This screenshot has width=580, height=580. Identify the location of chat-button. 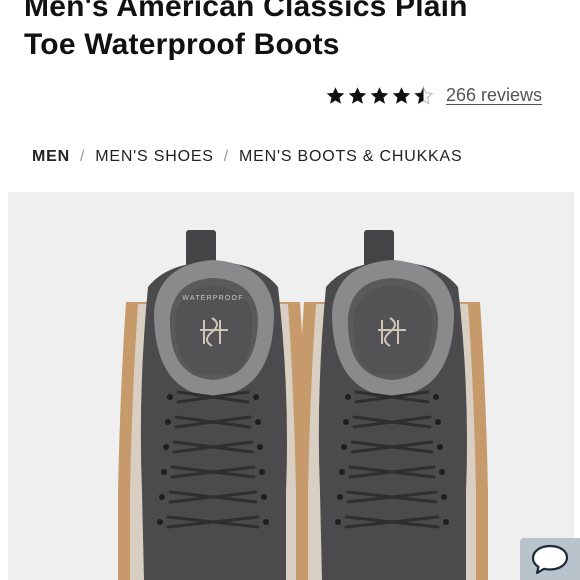
(550, 559).